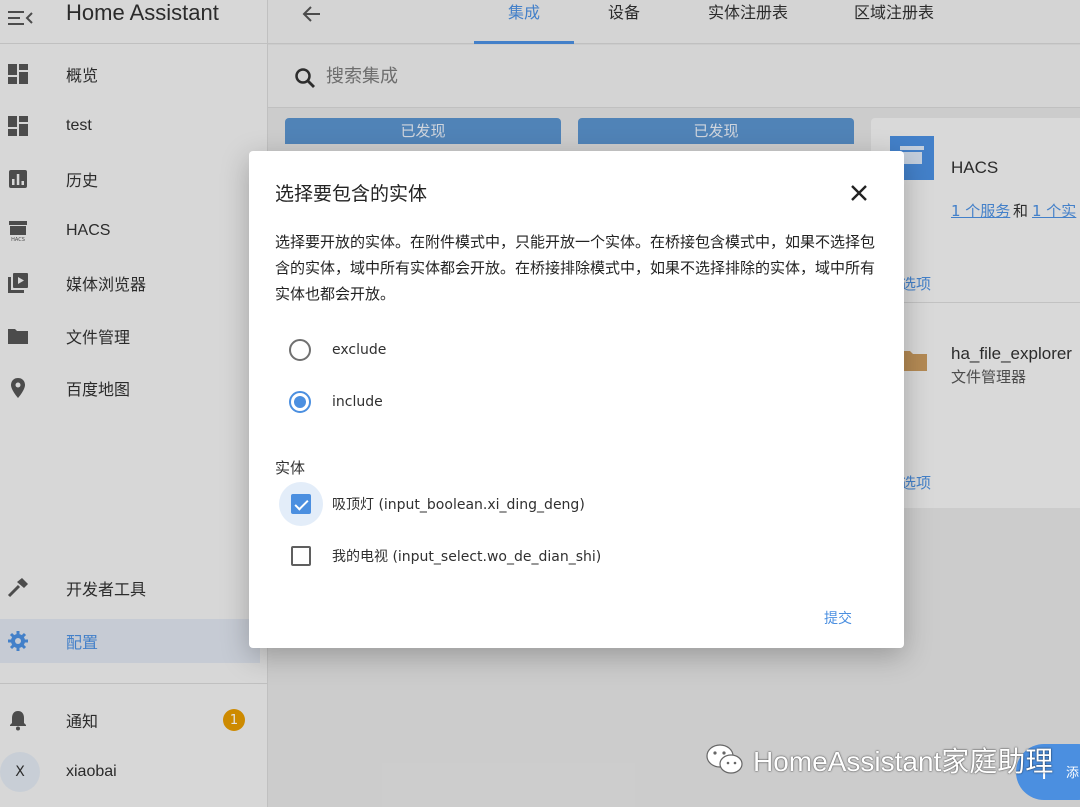 The height and width of the screenshot is (807, 1080). I want to click on radio-label: exclude, so click(359, 350).